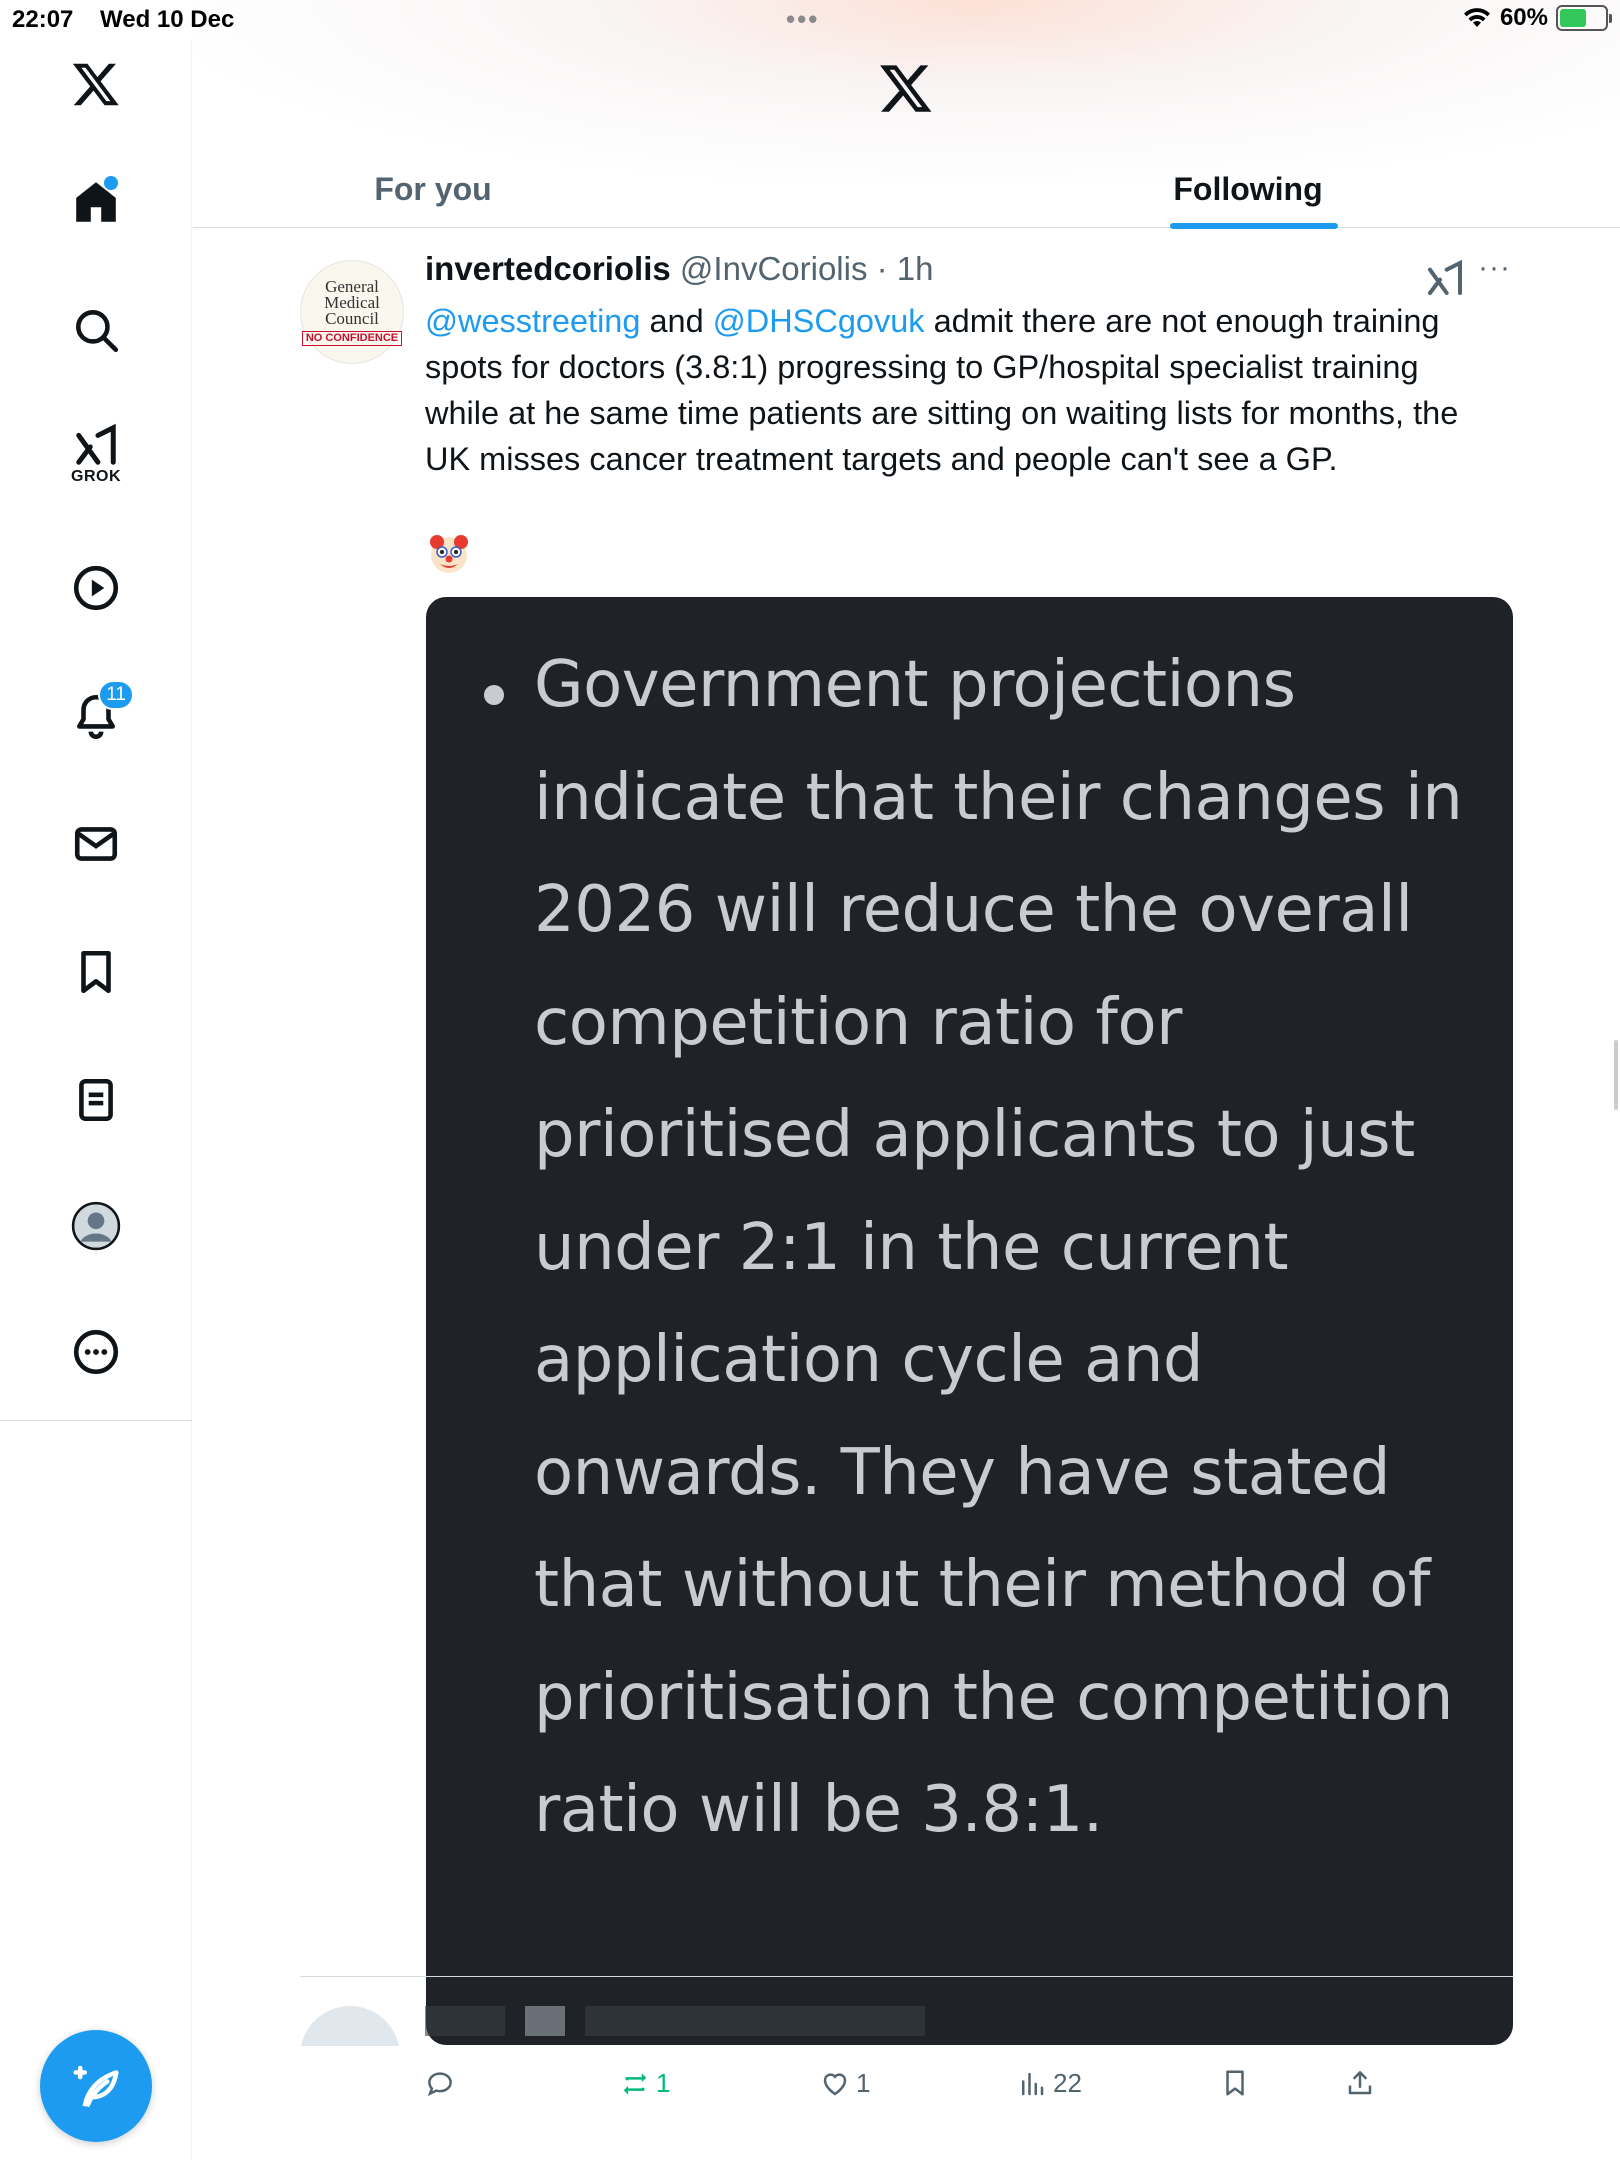  I want to click on grok-explain-icon, so click(1445, 278).